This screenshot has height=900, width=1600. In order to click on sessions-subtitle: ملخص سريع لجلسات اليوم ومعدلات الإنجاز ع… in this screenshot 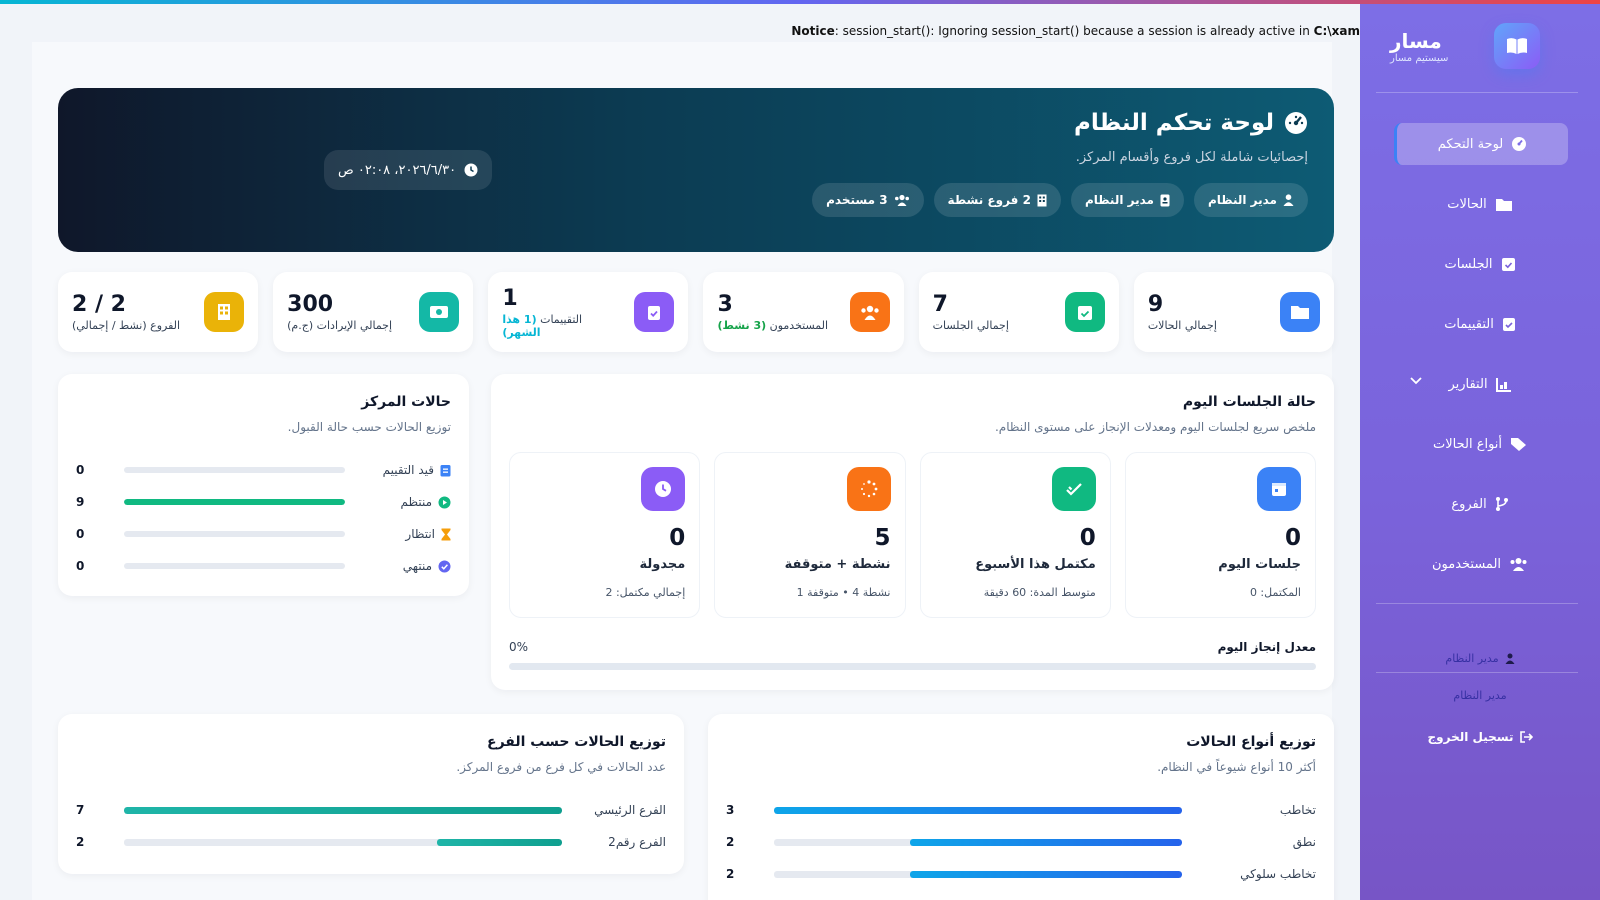, I will do `click(1155, 427)`.